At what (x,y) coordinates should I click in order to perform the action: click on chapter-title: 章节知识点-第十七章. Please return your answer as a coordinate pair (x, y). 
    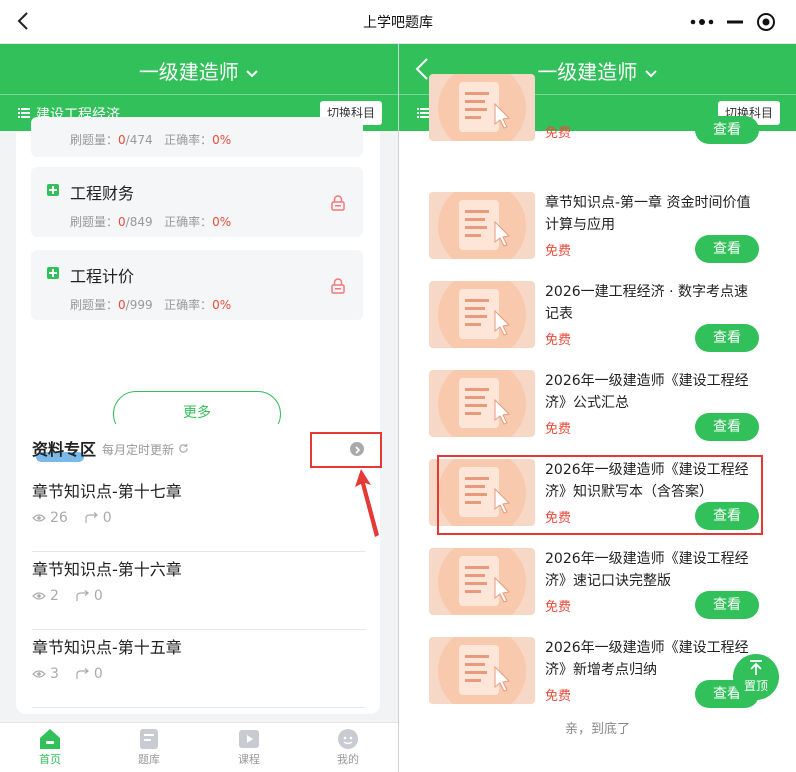
    Looking at the image, I should click on (107, 491).